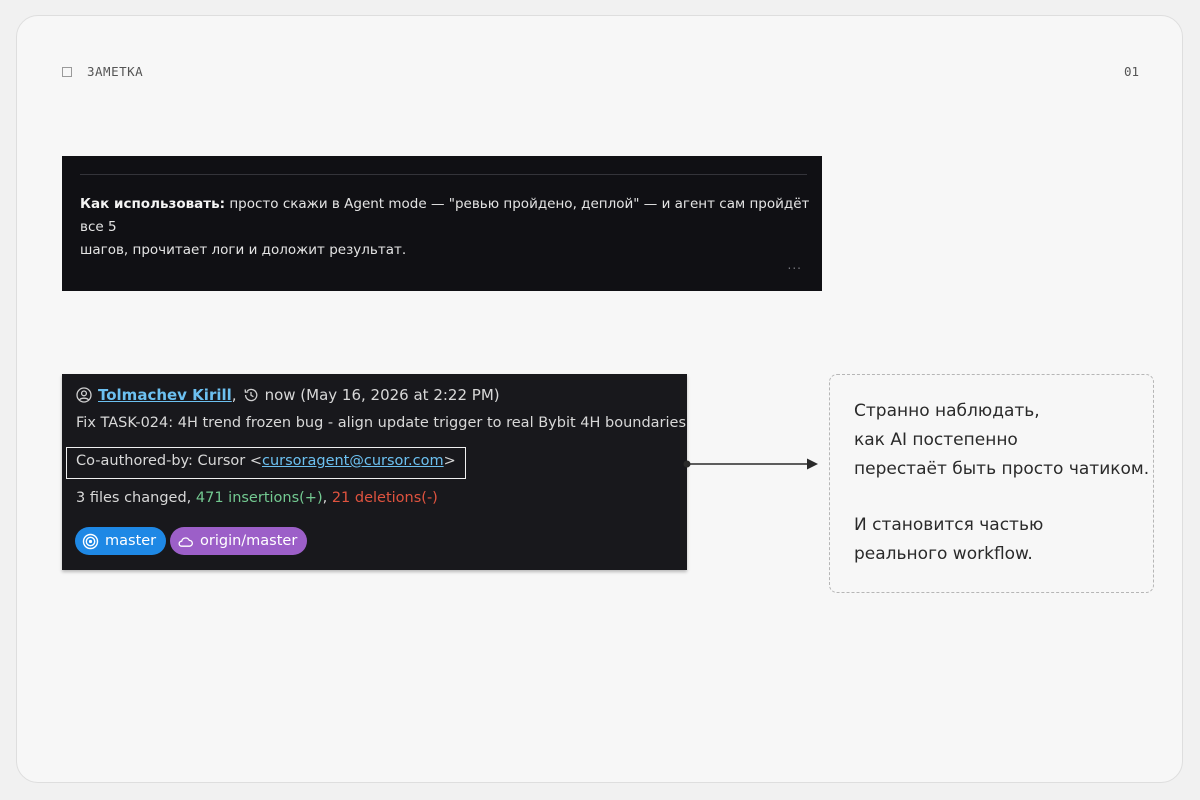  What do you see at coordinates (382, 395) in the screenshot?
I see `commit-time: now (May 16, 2026 at 2:22 PM)` at bounding box center [382, 395].